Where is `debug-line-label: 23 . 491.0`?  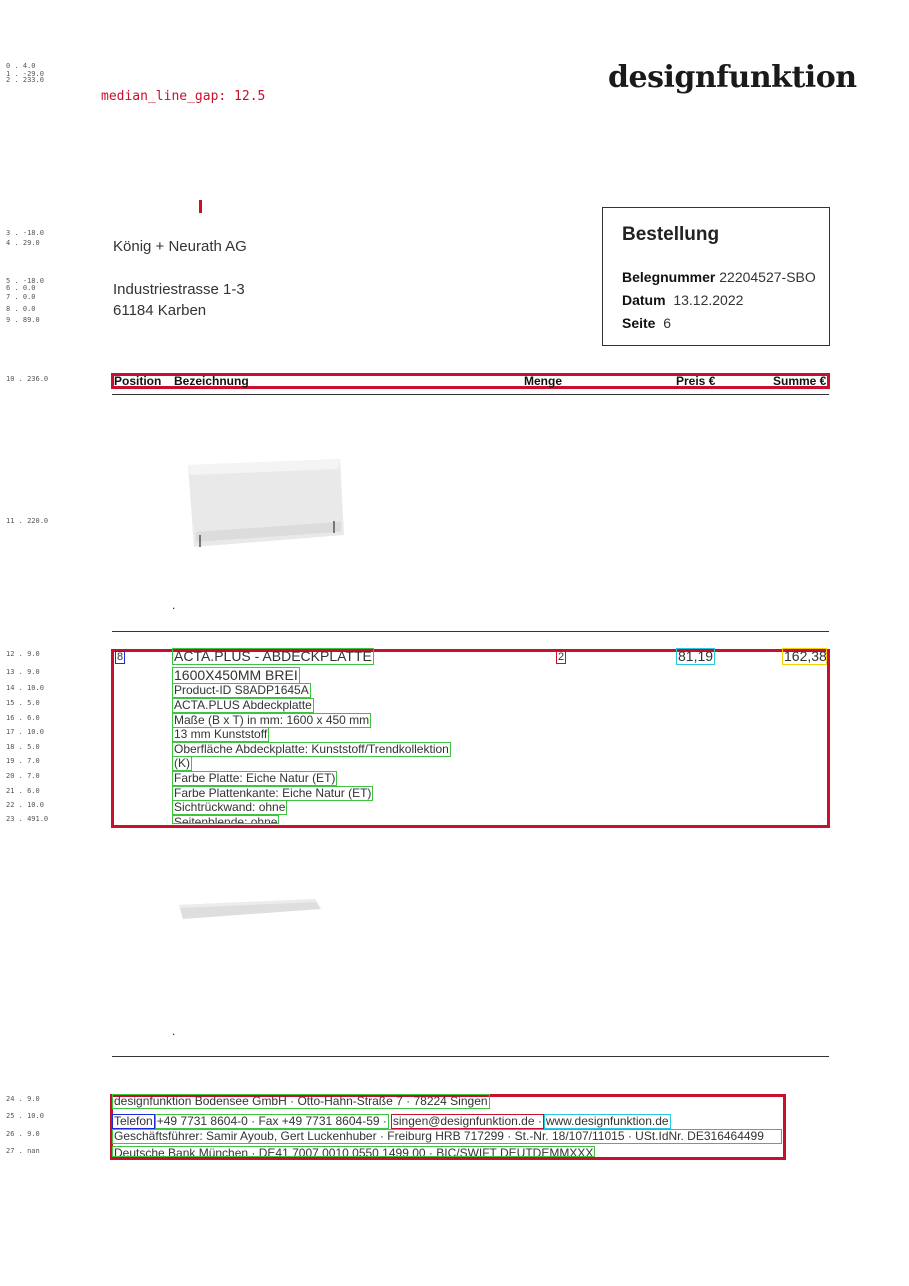 debug-line-label: 23 . 491.0 is located at coordinates (27, 819).